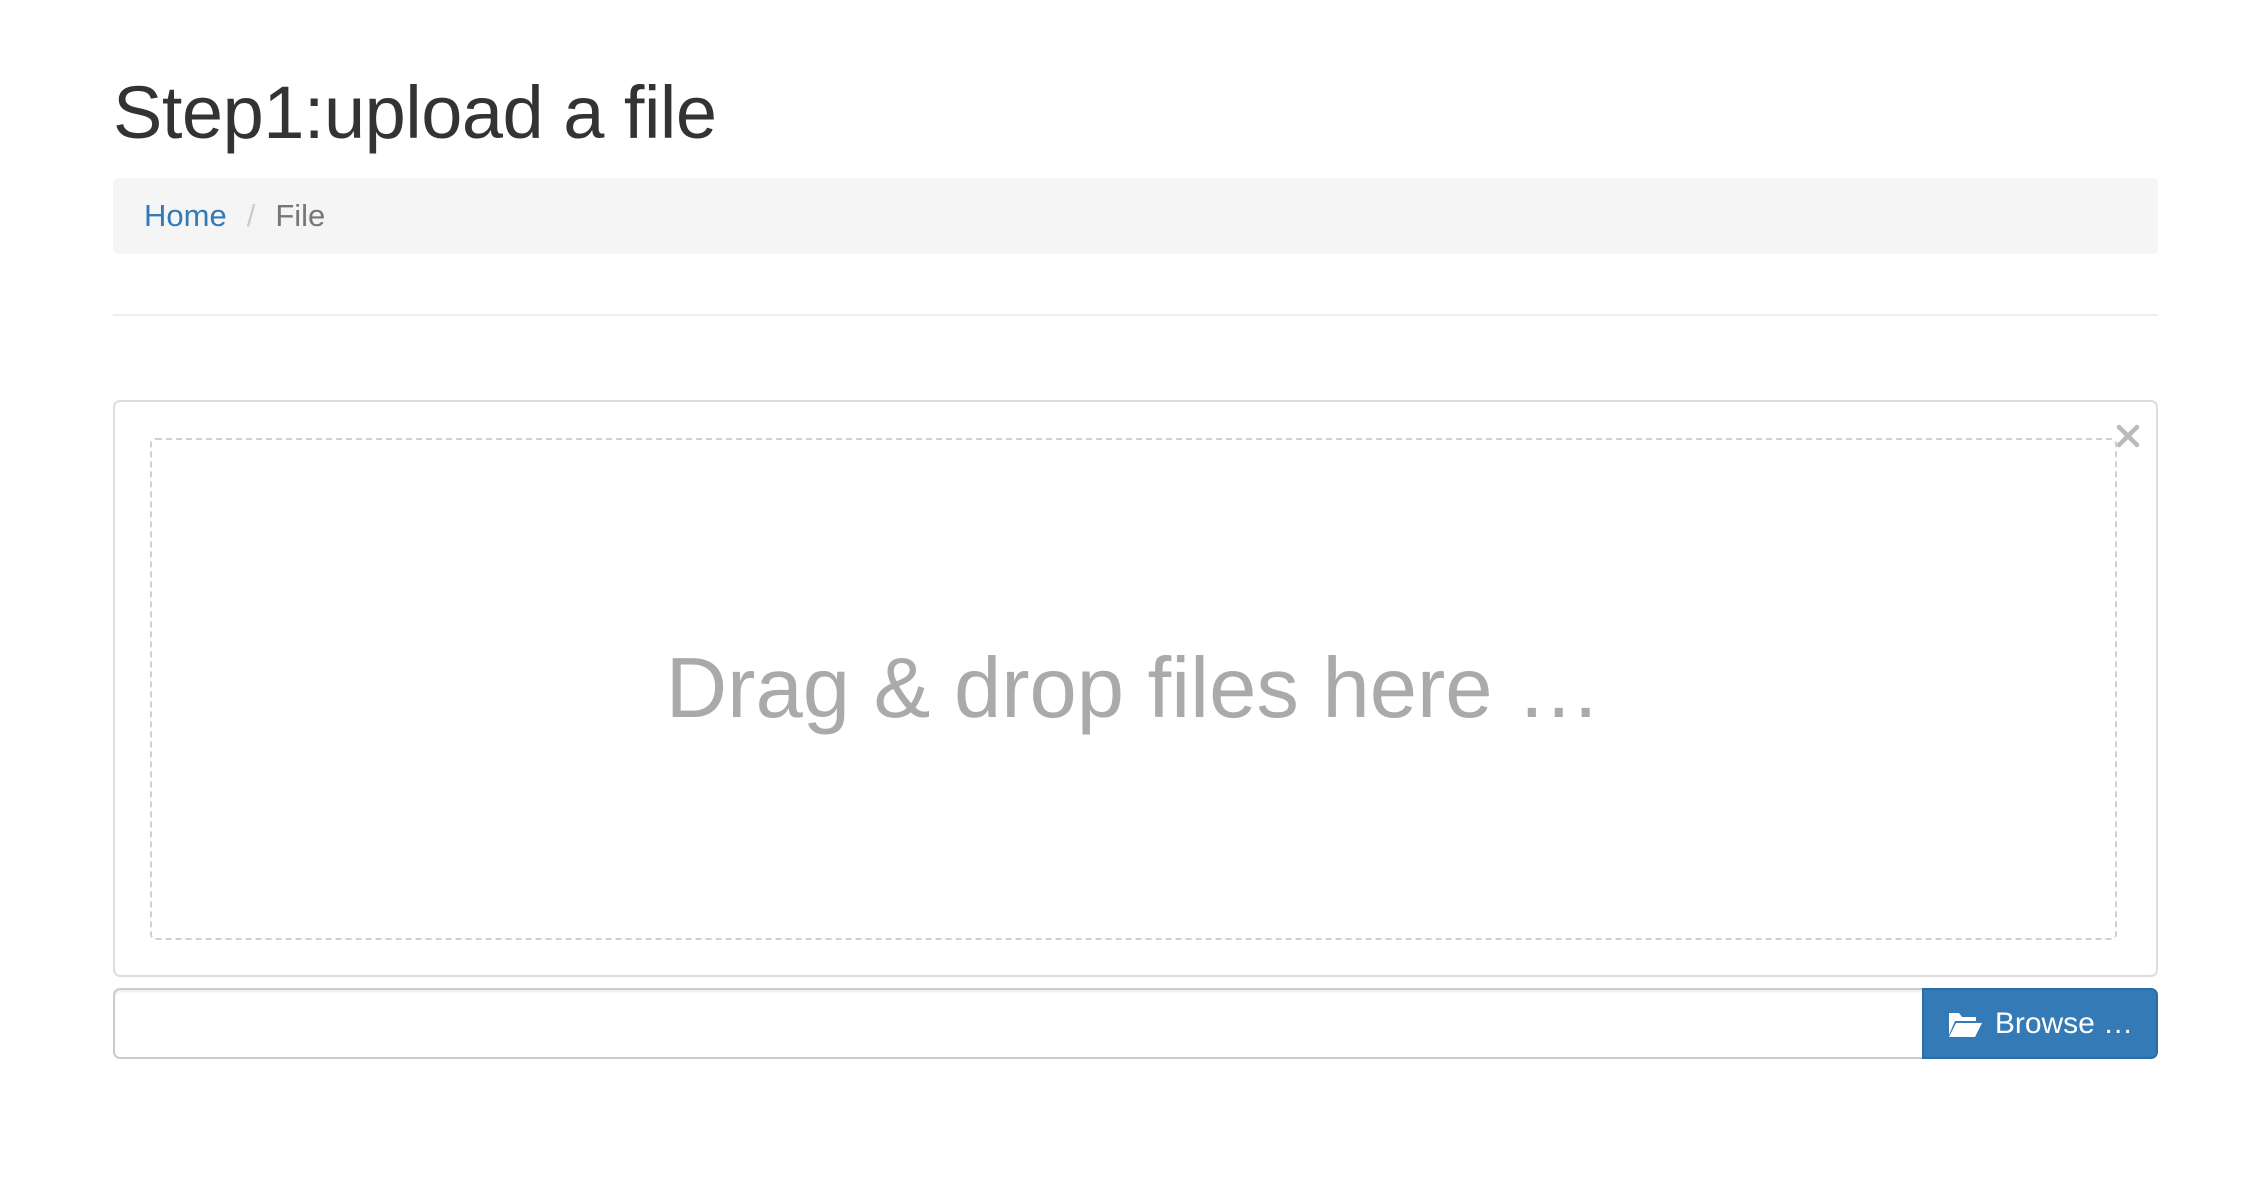 The width and height of the screenshot is (2268, 1191). Describe the element at coordinates (300, 215) in the screenshot. I see `breadcrumb-current-file: File` at that location.